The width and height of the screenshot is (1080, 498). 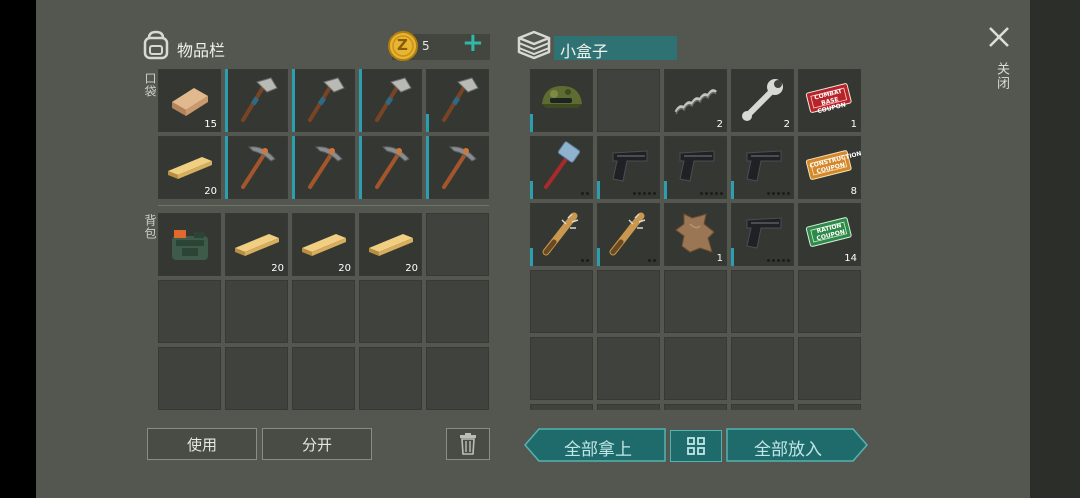 I want to click on close-button: 关闭, so click(x=999, y=62).